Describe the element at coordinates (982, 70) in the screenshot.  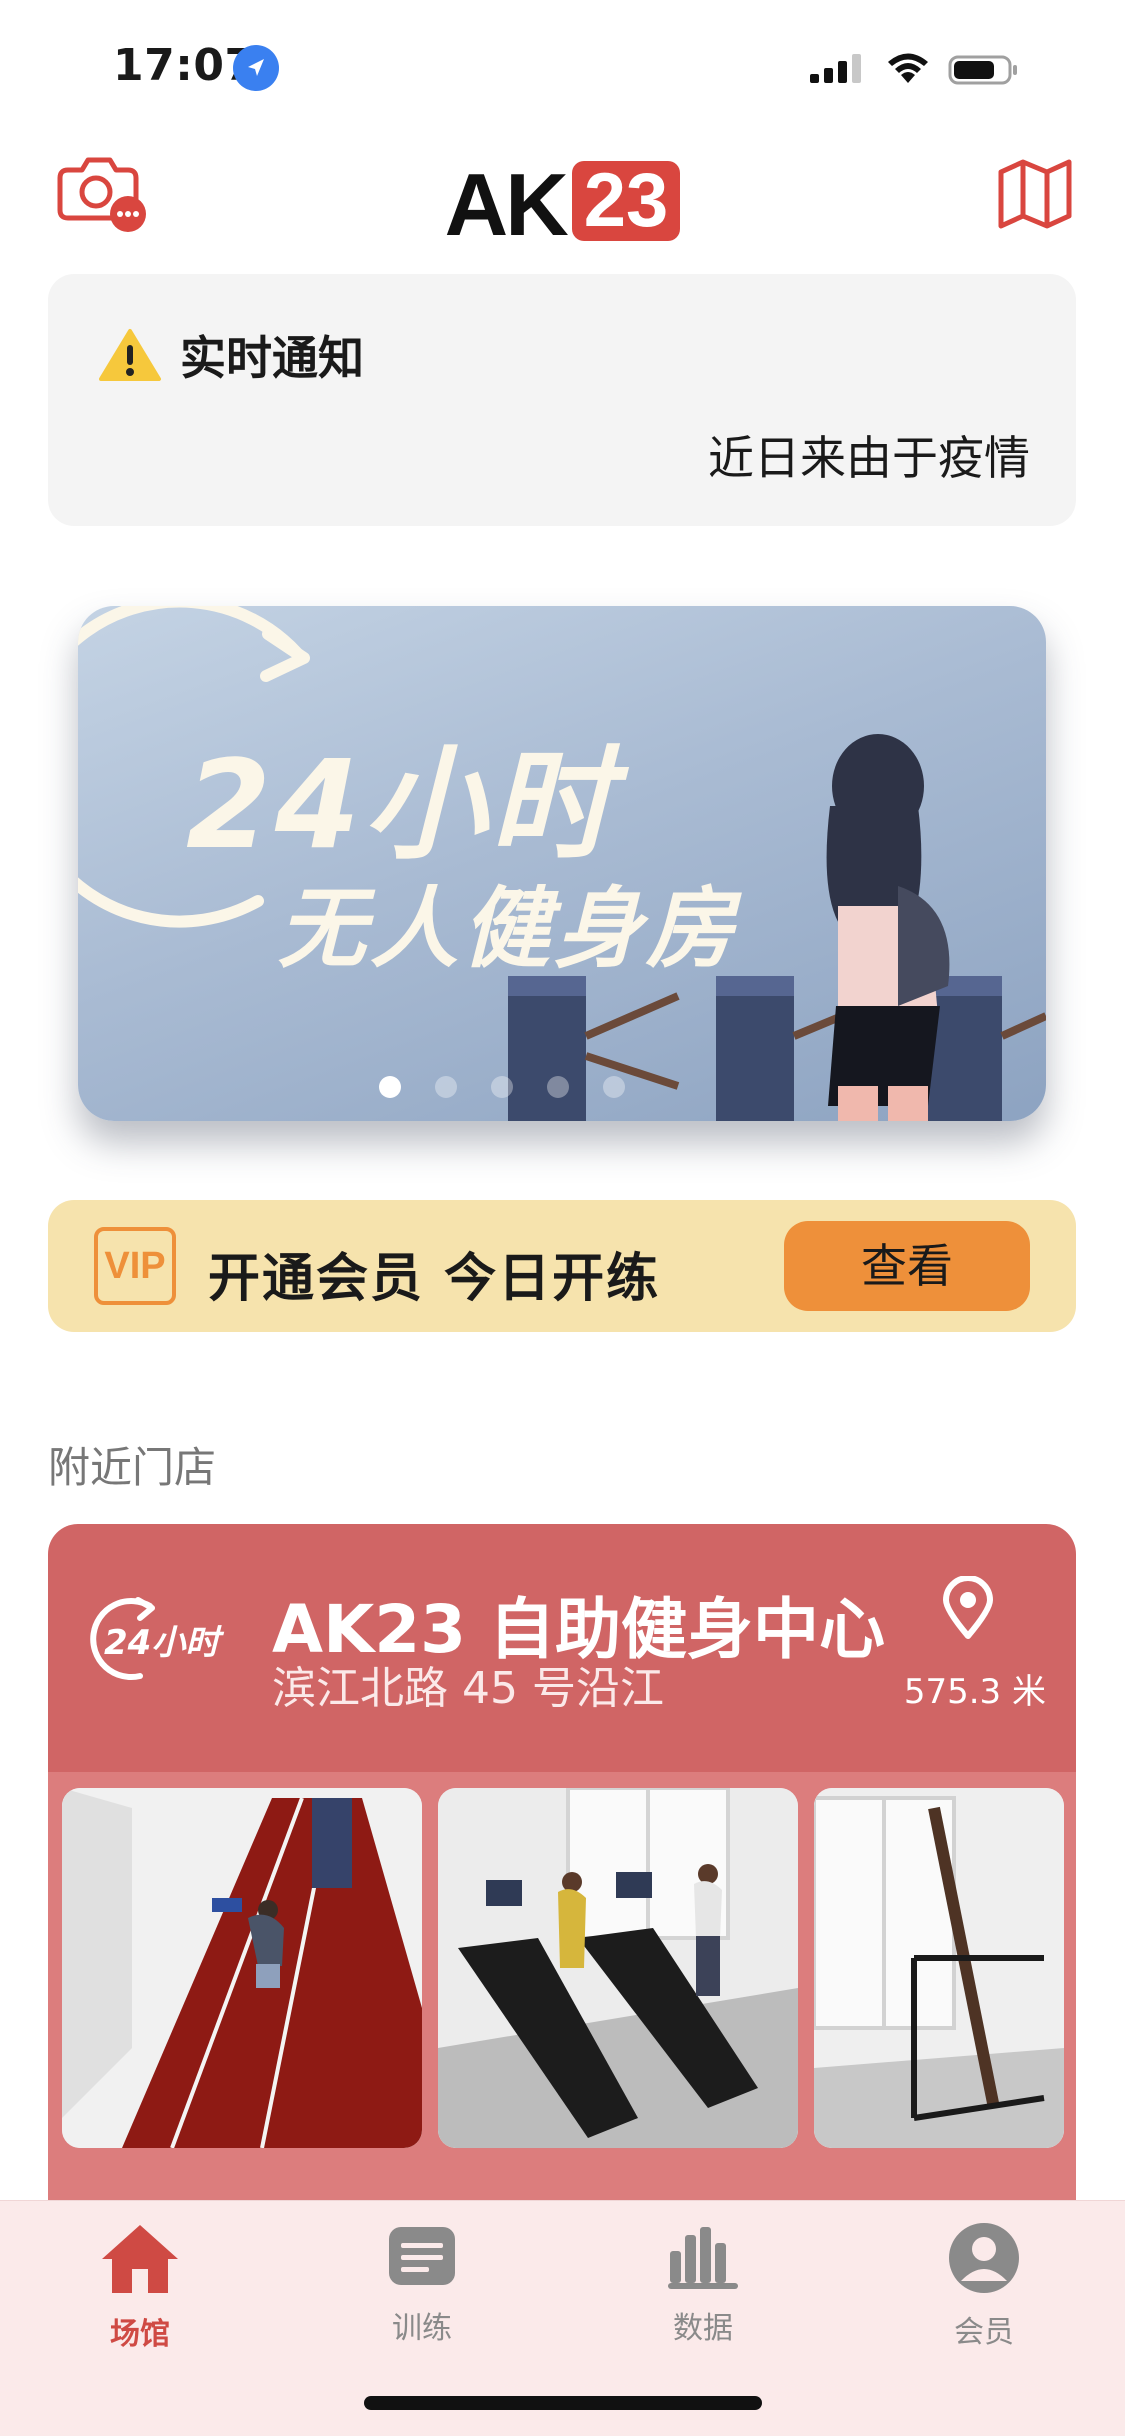
I see `battery-icon` at that location.